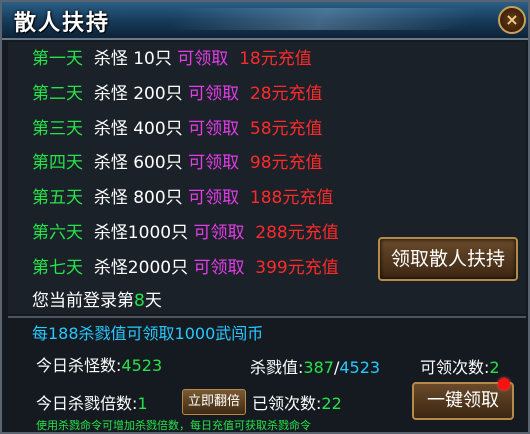 This screenshot has width=530, height=434. What do you see at coordinates (286, 94) in the screenshot?
I see `reward-label: 28元充值` at bounding box center [286, 94].